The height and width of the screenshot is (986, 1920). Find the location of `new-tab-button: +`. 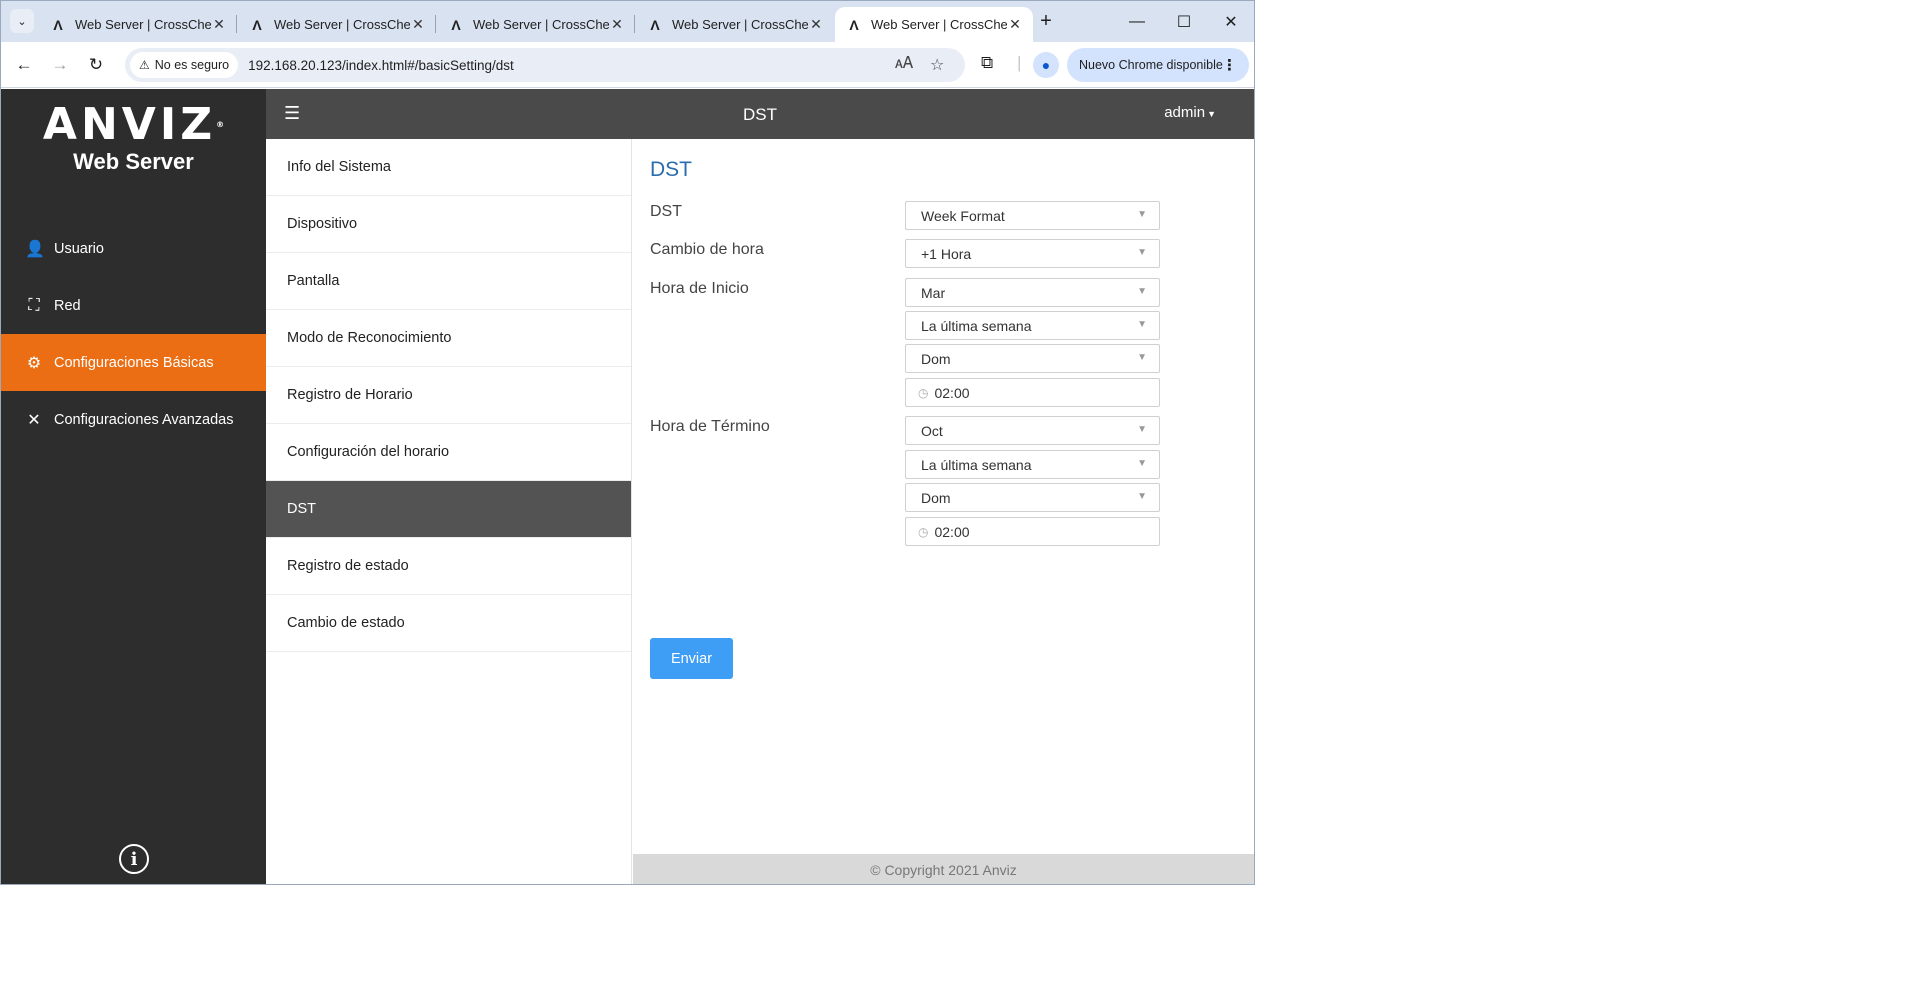

new-tab-button: + is located at coordinates (1046, 21).